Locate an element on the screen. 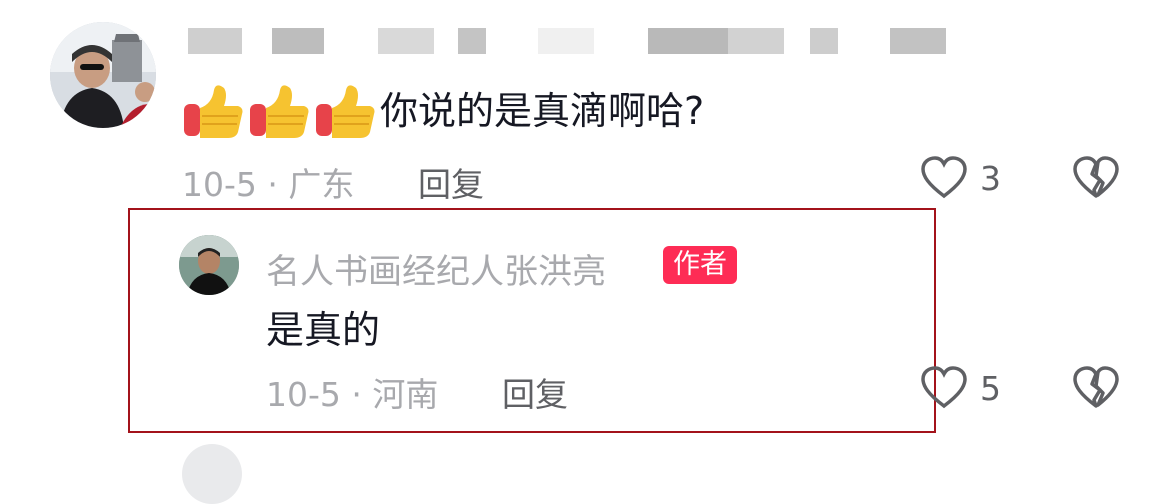 This screenshot has width=1170, height=504. reply-date-location: 10-5 · 河南 is located at coordinates (352, 394).